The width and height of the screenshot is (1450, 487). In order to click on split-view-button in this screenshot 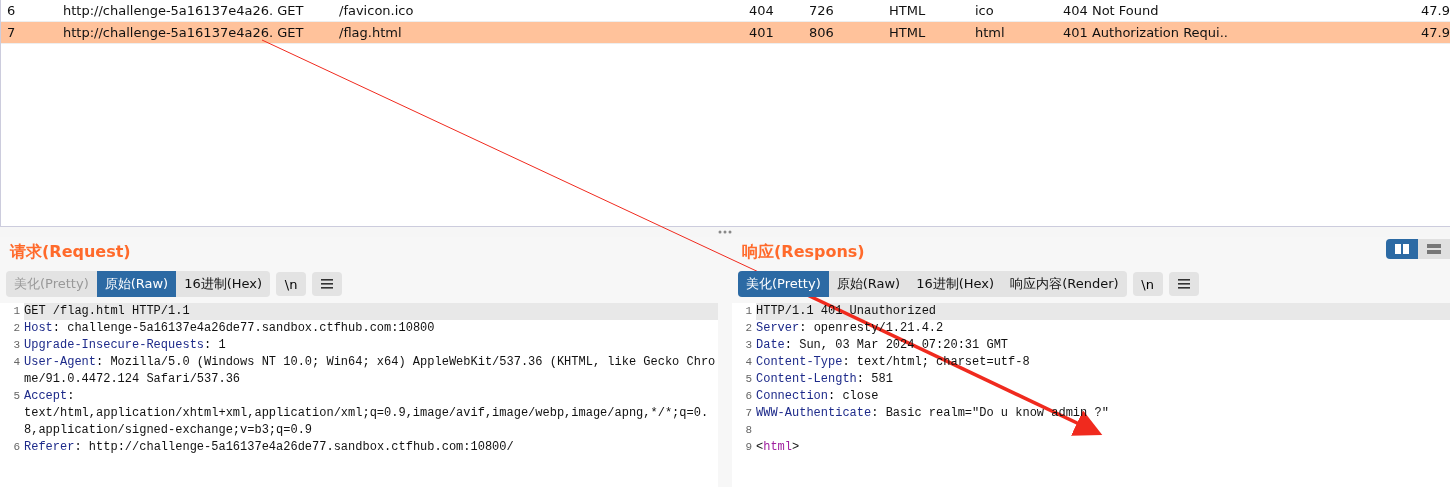, I will do `click(1402, 249)`.